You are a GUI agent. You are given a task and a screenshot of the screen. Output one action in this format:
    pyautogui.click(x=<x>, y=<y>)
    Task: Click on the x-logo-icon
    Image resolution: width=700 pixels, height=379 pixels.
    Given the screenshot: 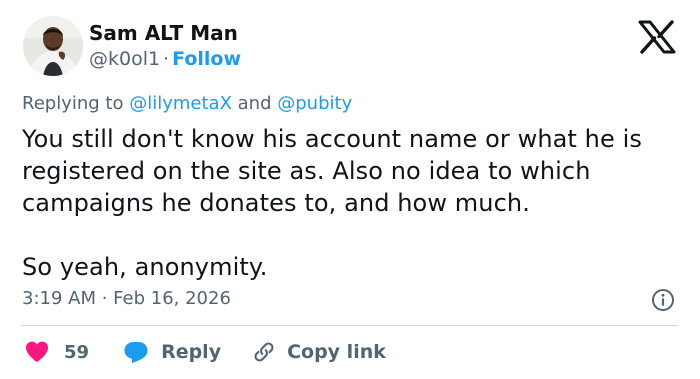 What is the action you would take?
    pyautogui.click(x=657, y=37)
    